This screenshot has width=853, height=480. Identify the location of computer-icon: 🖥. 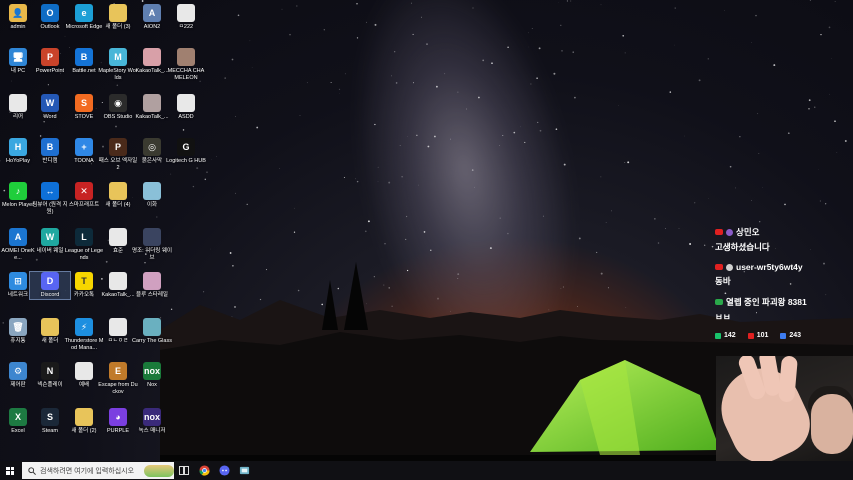
(18, 57).